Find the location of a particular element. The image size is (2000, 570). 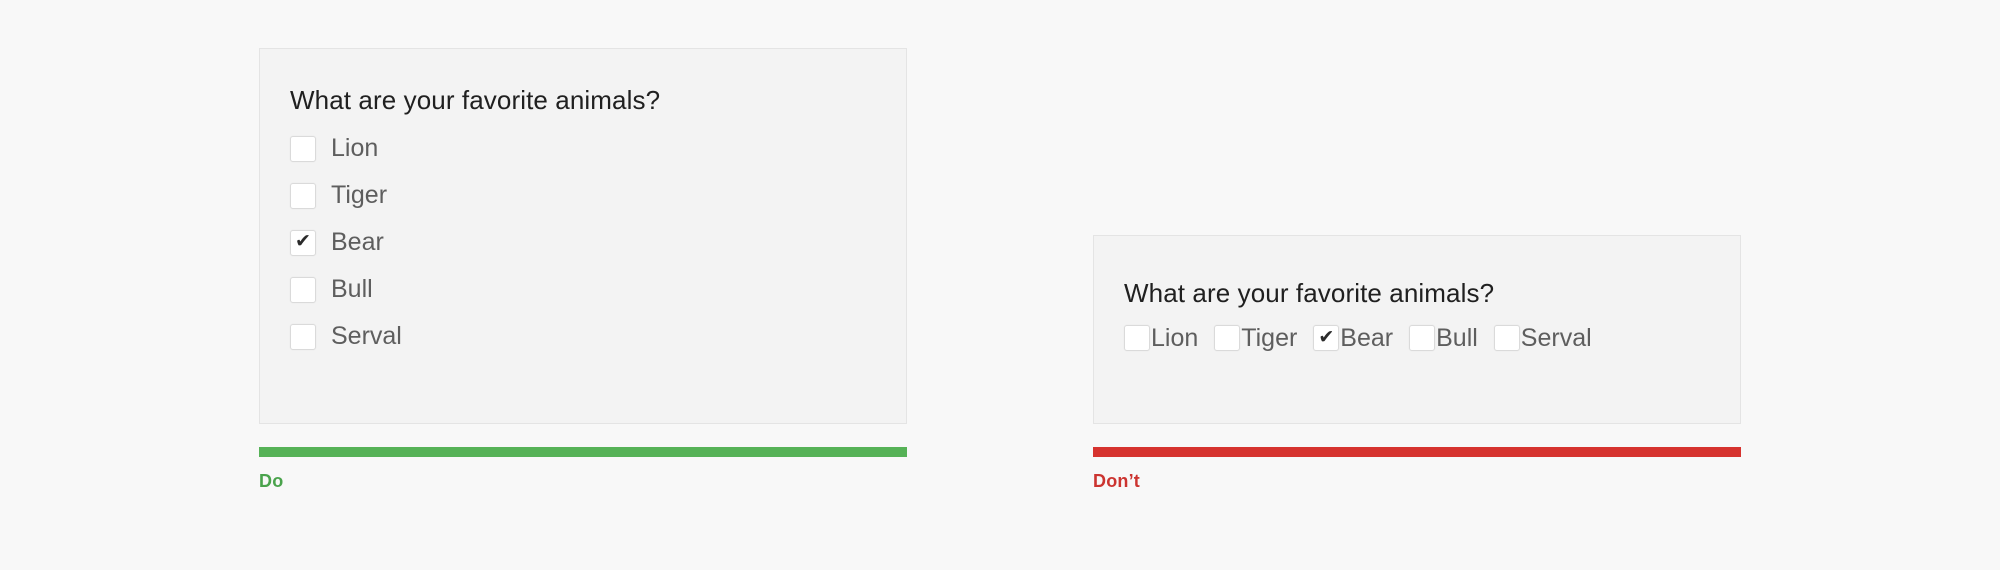

do-marker-bar is located at coordinates (583, 452).